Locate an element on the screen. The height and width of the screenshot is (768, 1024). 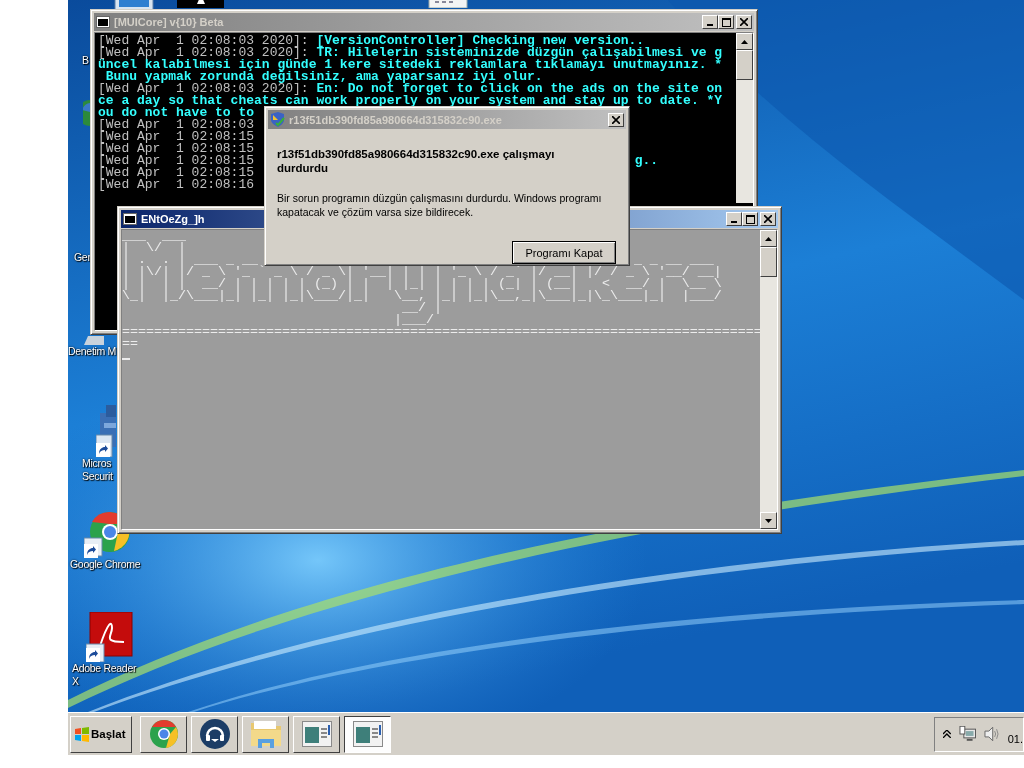
ascii-art-line: == is located at coordinates (130, 344).